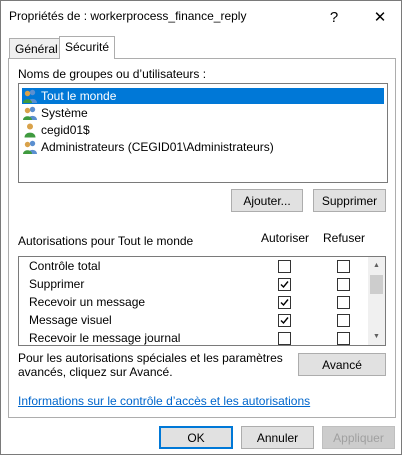 The image size is (402, 455). I want to click on permission-row: Contrôle total, so click(193, 266).